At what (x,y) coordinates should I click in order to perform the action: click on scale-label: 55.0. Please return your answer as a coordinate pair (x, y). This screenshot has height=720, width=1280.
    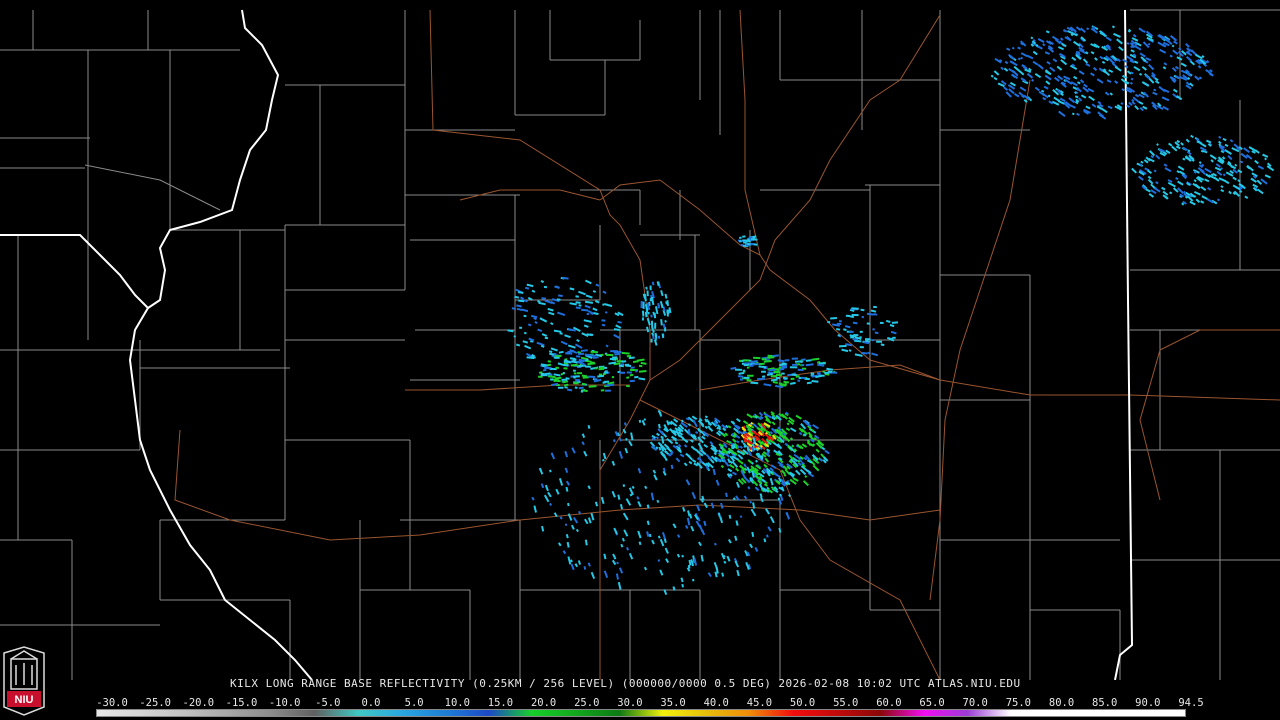
    Looking at the image, I should click on (846, 703).